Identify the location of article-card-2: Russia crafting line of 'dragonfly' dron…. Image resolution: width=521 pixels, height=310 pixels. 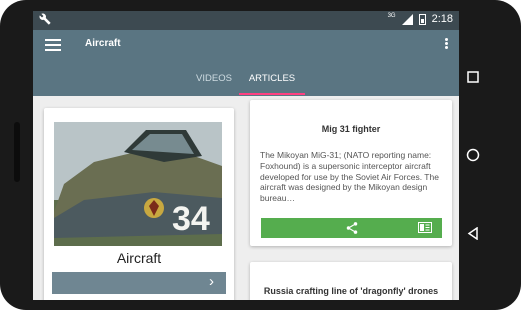
(351, 281).